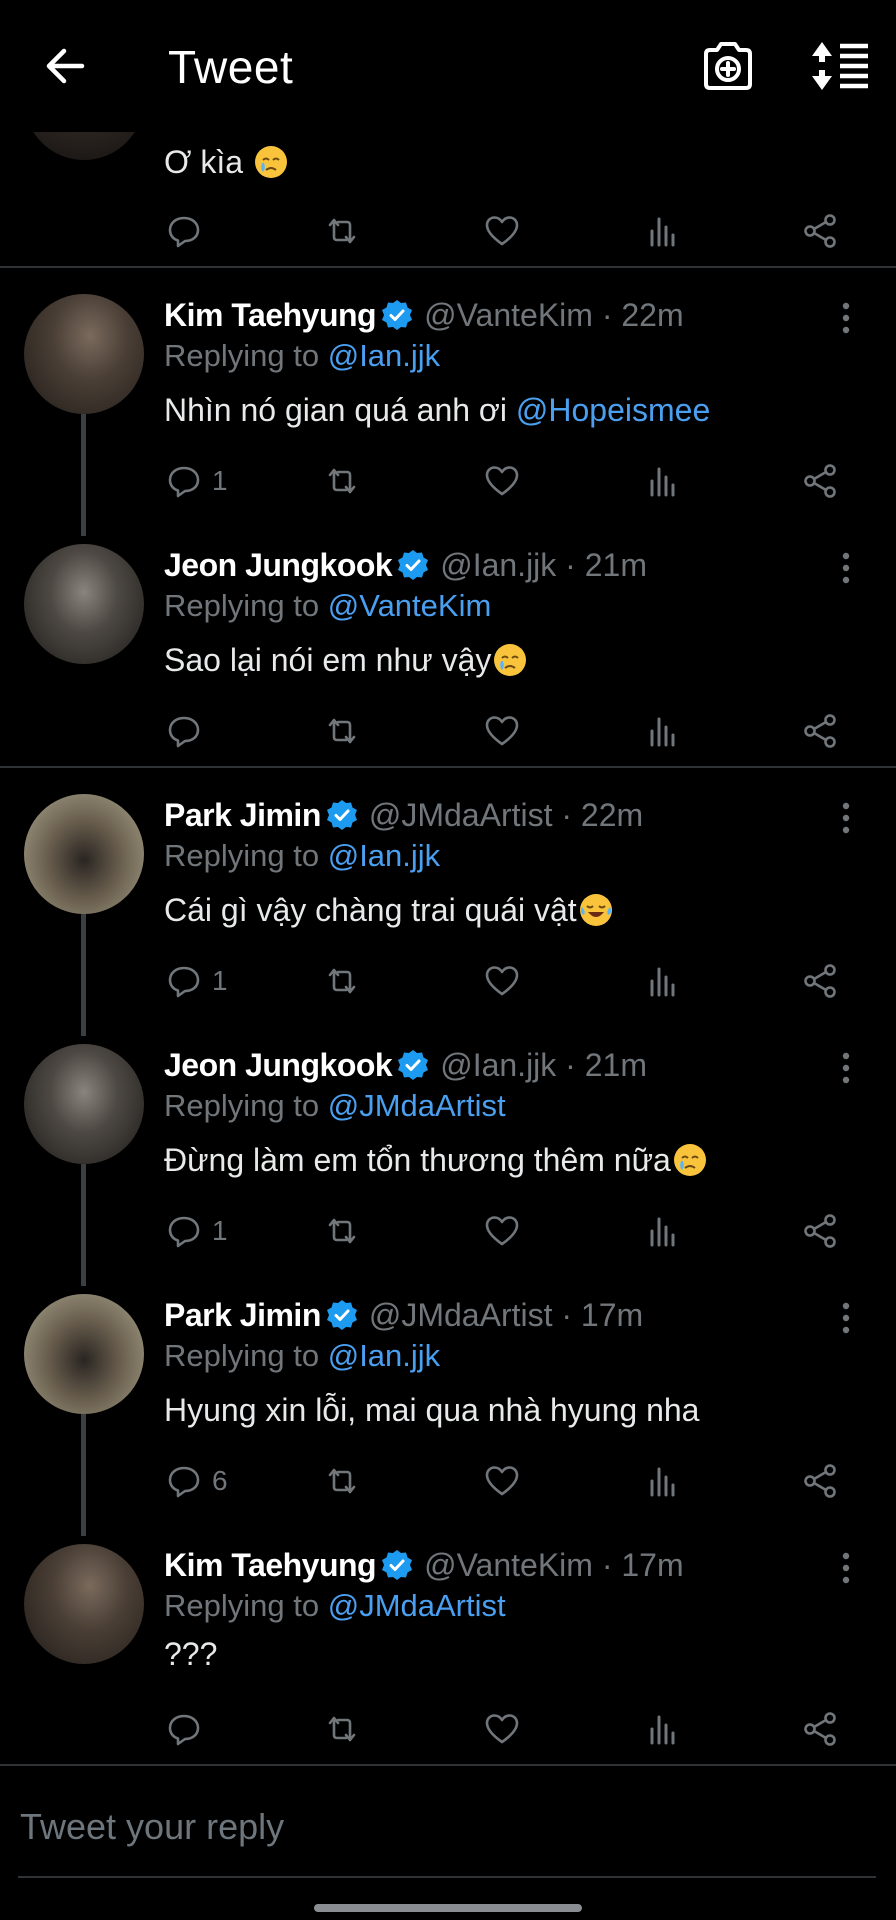  What do you see at coordinates (448, 66) in the screenshot?
I see `top-app-bar: Tweet` at bounding box center [448, 66].